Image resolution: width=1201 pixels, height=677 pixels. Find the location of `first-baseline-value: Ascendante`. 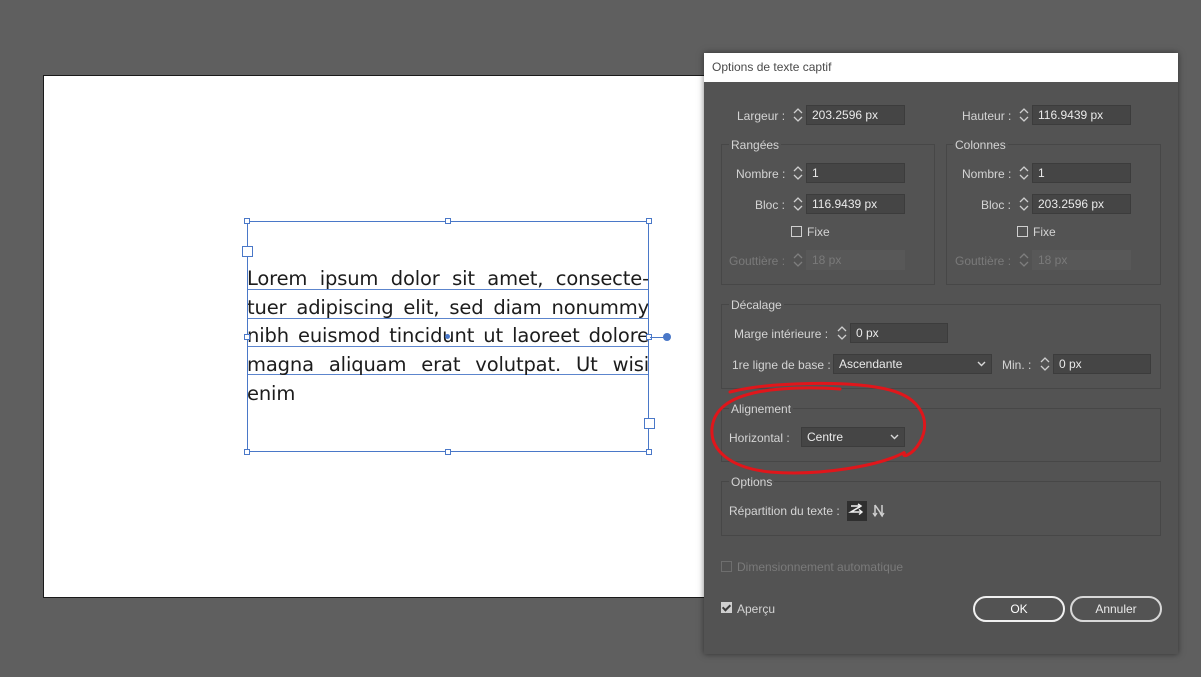

first-baseline-value: Ascendante is located at coordinates (871, 364).